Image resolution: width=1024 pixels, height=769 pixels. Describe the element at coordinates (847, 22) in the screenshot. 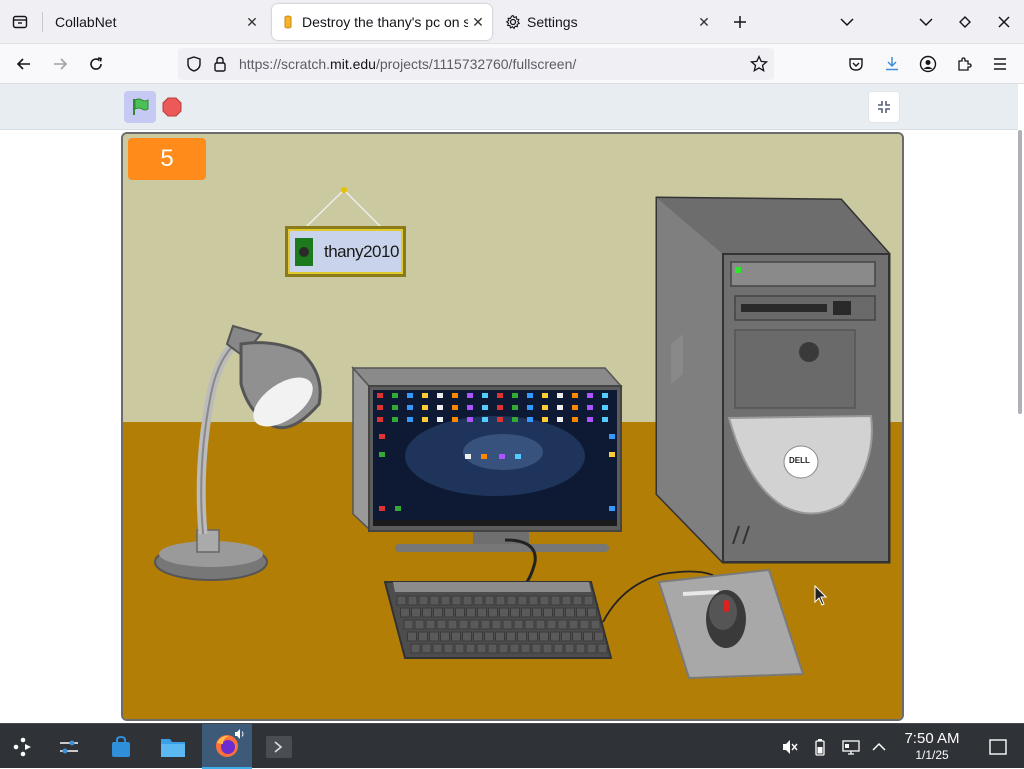

I see `tab-overflow-button` at that location.